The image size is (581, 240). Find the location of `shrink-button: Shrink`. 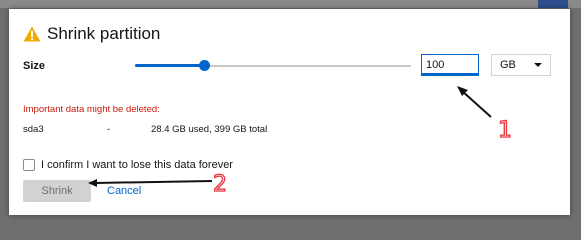

shrink-button: Shrink is located at coordinates (57, 191).